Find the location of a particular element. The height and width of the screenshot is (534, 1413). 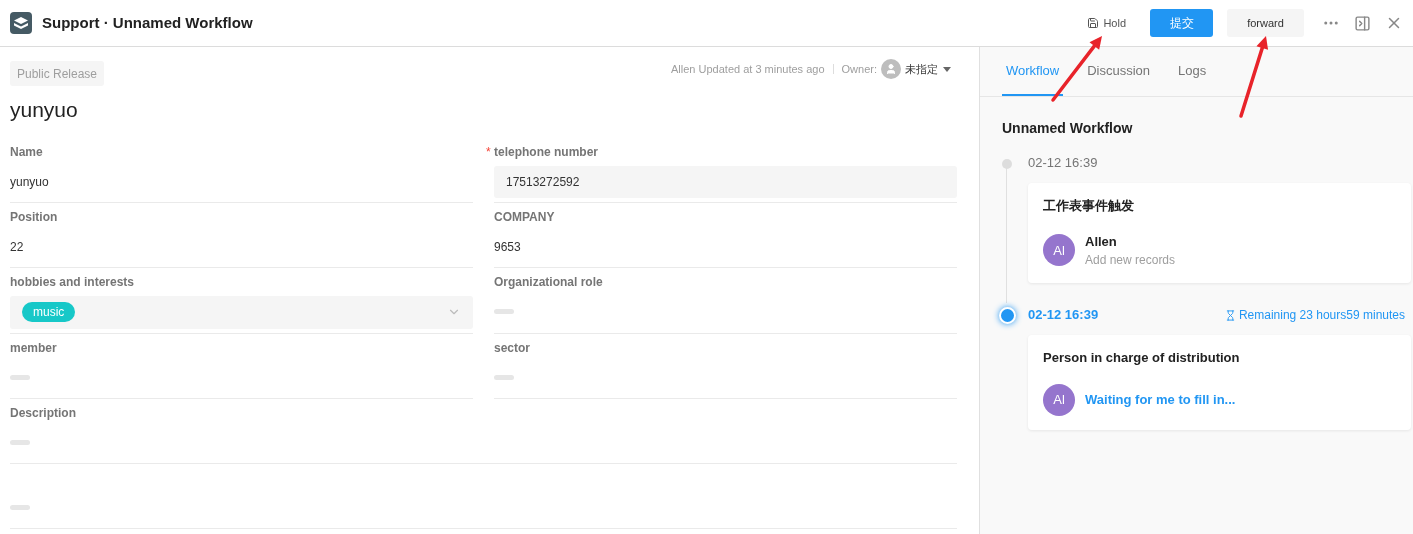

field-label: Name is located at coordinates (26, 152).